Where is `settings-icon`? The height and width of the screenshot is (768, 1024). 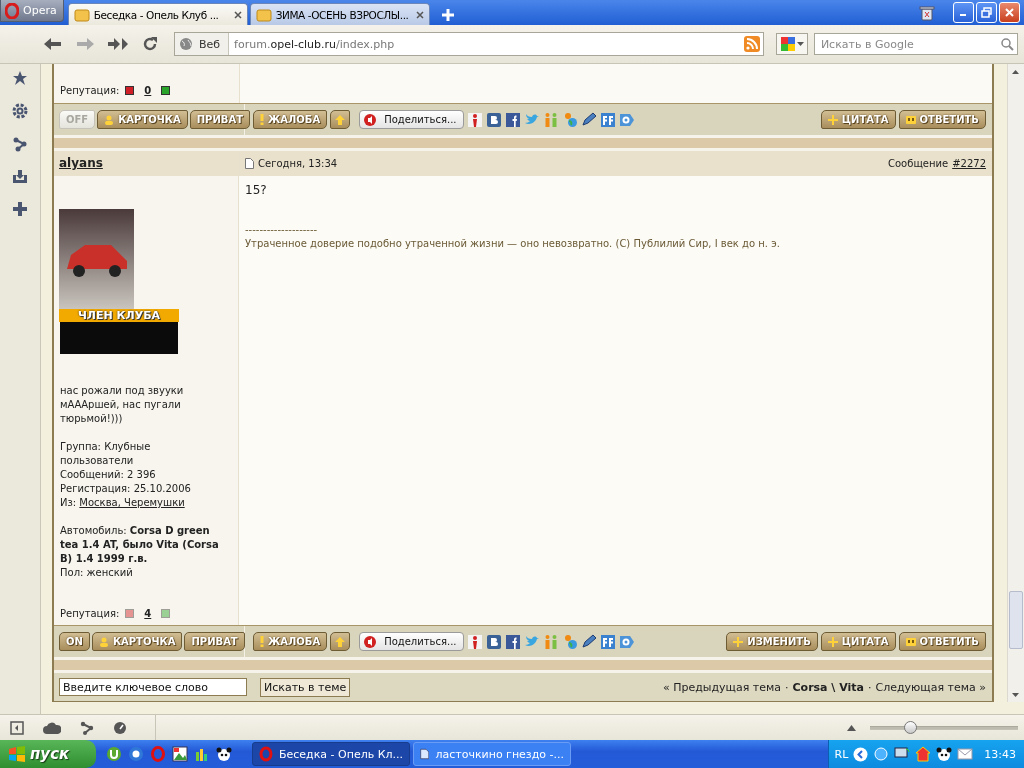
settings-icon is located at coordinates (20, 111).